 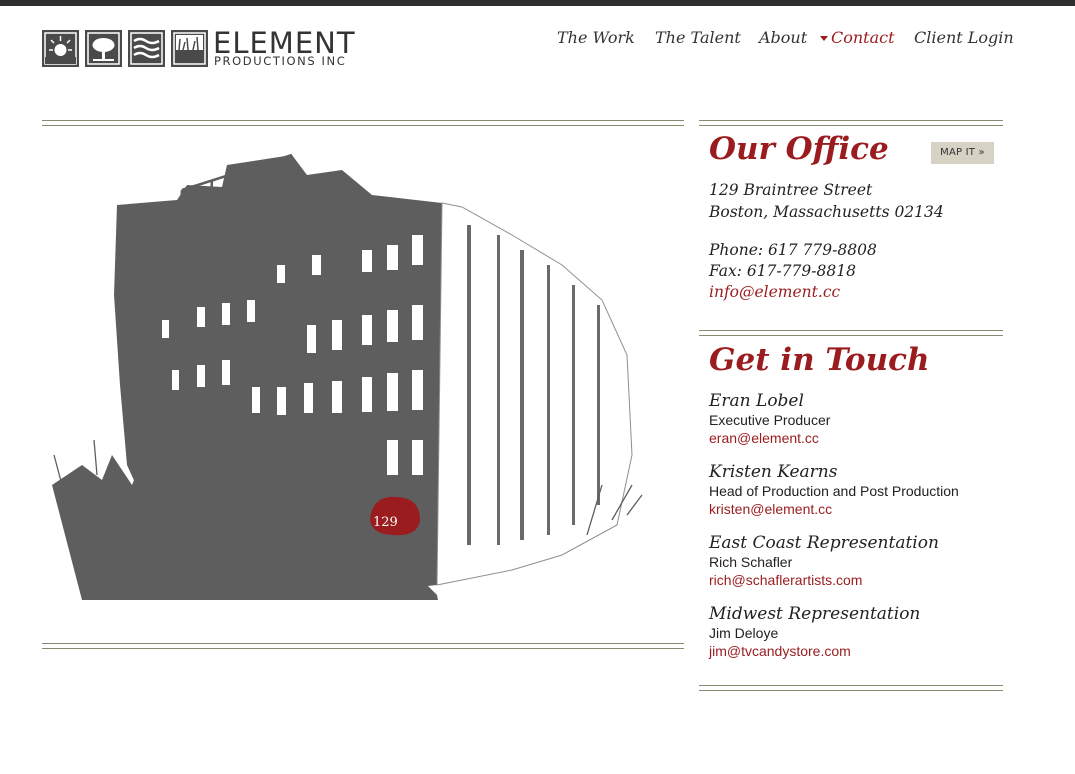 I want to click on contact-name: East Coast Representation, so click(x=824, y=543).